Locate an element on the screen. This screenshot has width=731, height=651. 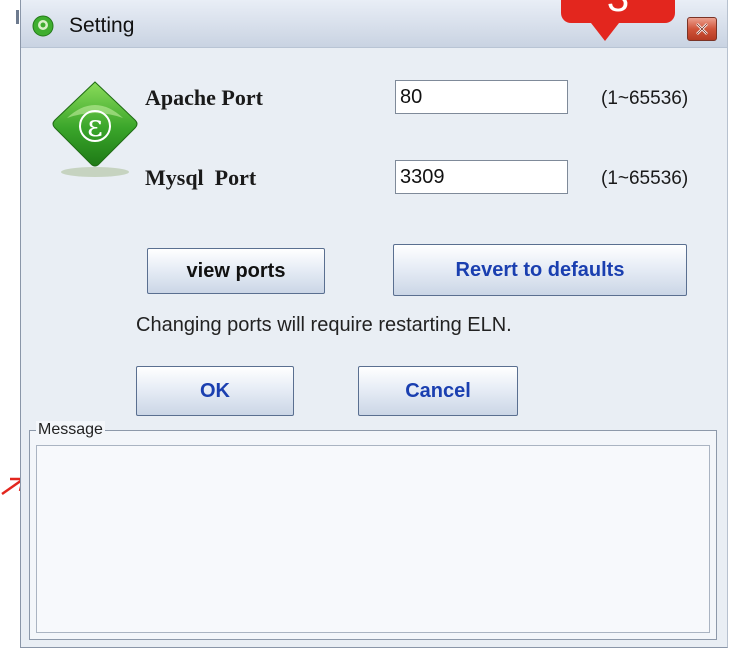
eln-app-icon is located at coordinates (43, 26).